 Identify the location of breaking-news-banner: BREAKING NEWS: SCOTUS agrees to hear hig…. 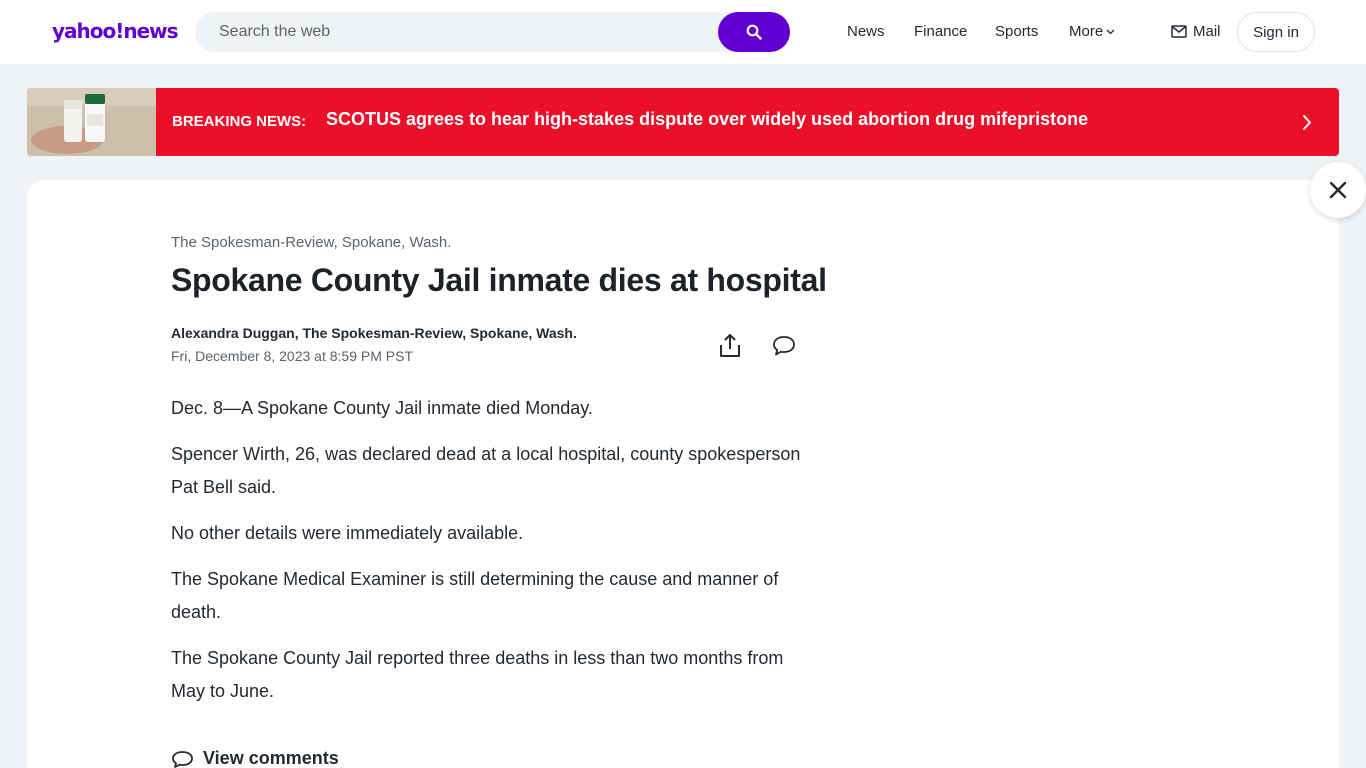
(683, 122).